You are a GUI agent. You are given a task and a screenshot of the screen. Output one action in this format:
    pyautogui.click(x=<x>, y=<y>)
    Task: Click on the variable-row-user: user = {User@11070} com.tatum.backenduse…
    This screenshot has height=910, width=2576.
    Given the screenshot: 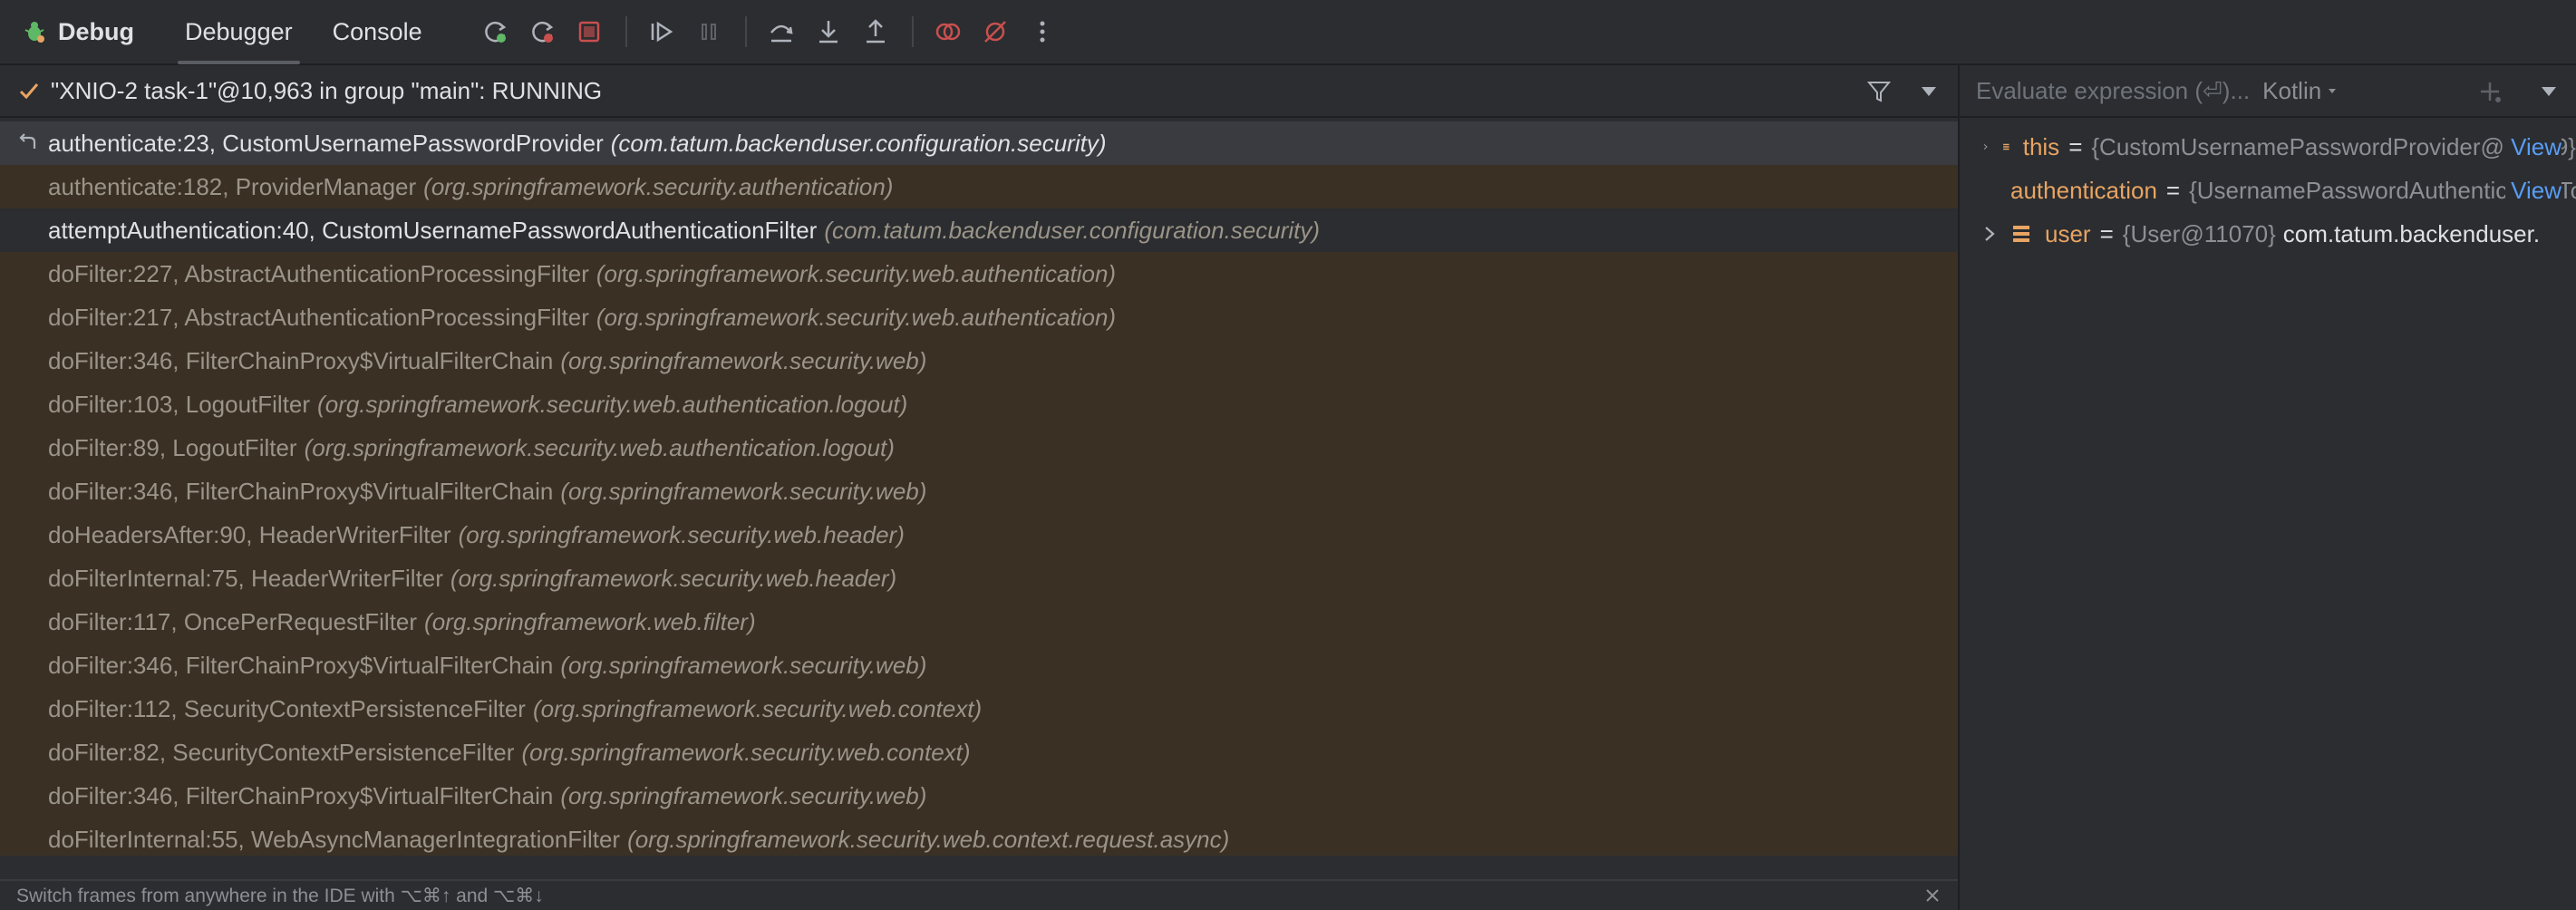 What is the action you would take?
    pyautogui.click(x=2268, y=234)
    